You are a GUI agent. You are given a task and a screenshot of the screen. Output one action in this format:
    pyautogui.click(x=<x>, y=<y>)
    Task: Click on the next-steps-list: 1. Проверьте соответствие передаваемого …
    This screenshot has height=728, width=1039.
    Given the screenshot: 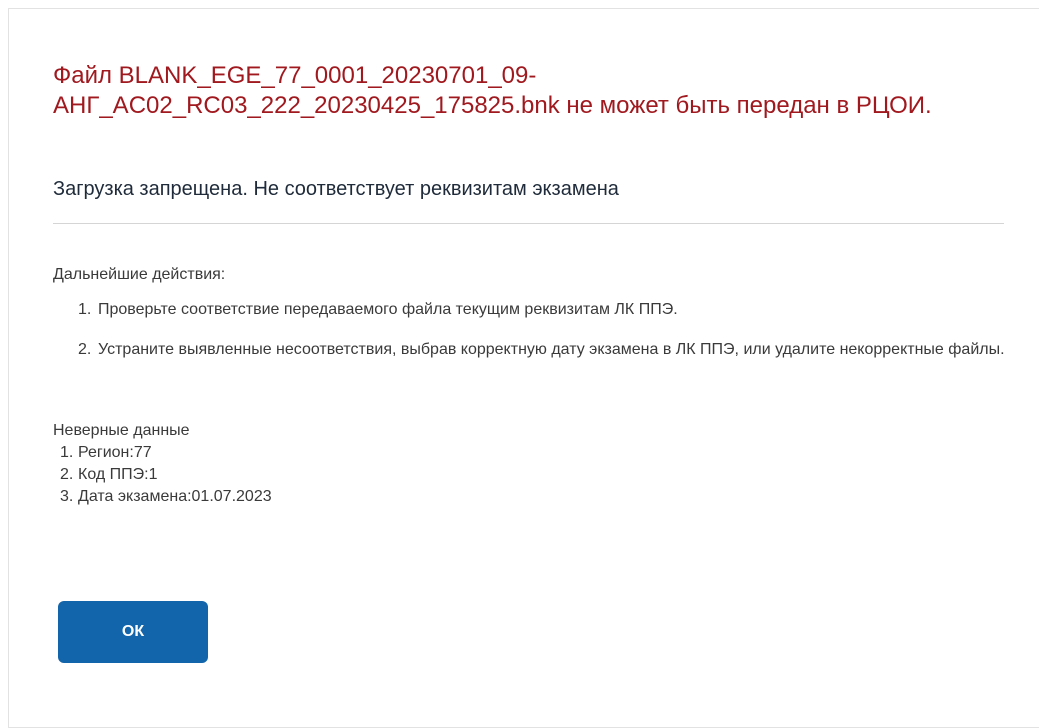 What is the action you would take?
    pyautogui.click(x=533, y=338)
    